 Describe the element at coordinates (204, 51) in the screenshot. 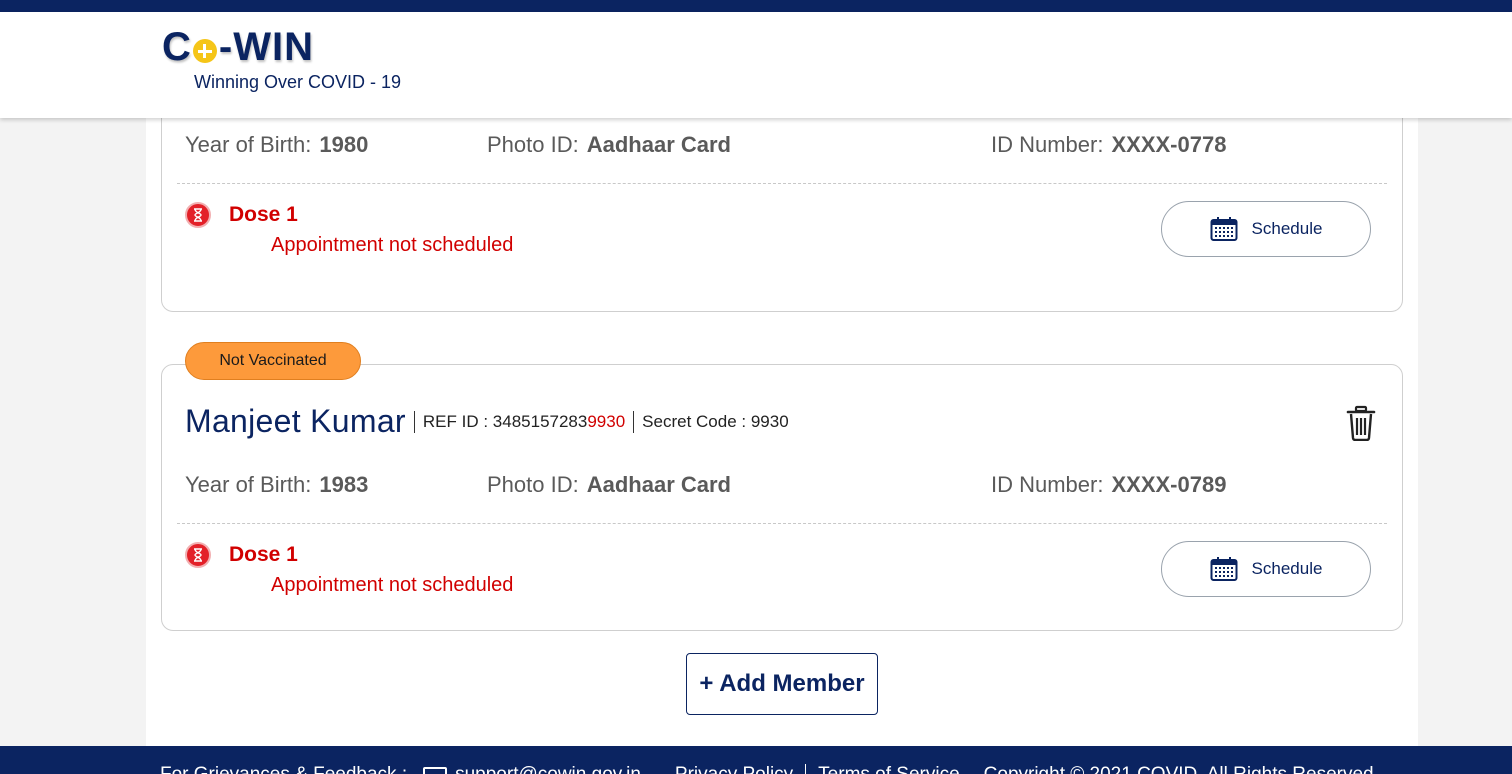

I see `plus-icon` at that location.